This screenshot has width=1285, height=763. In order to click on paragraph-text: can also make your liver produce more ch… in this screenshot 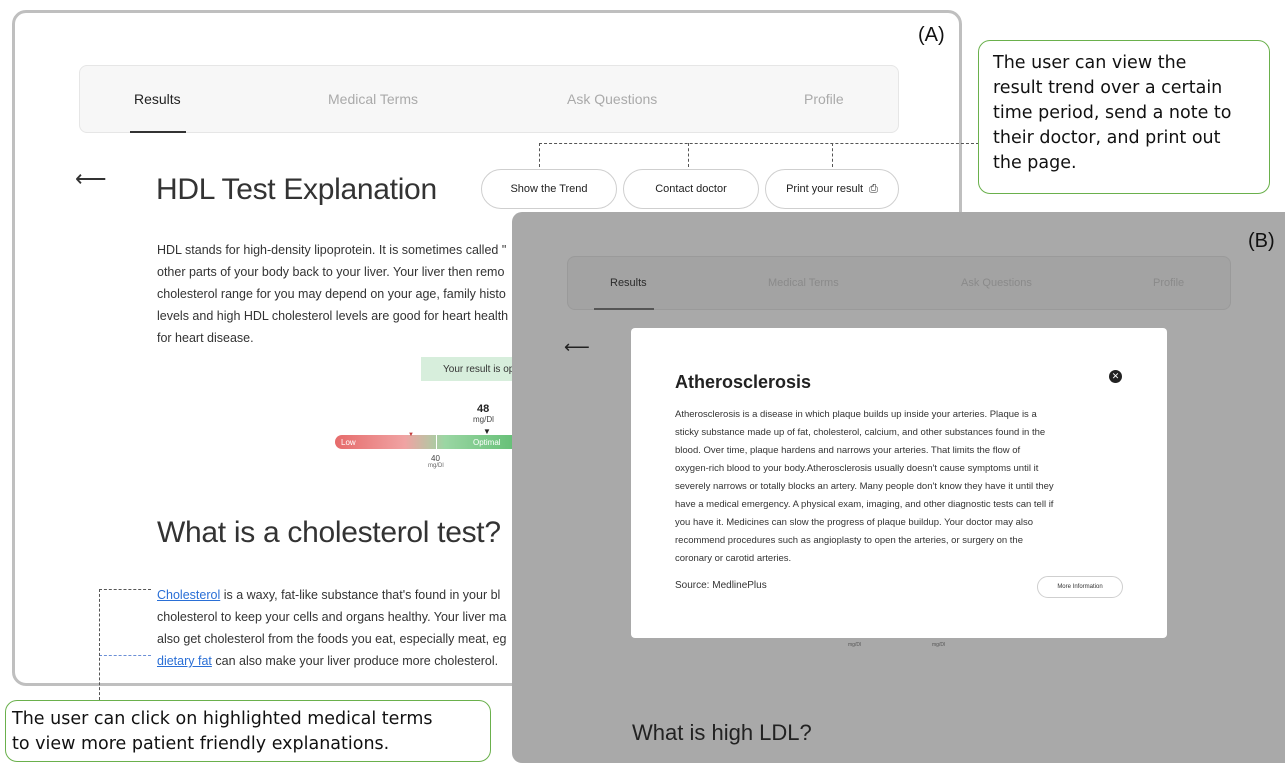, I will do `click(355, 661)`.